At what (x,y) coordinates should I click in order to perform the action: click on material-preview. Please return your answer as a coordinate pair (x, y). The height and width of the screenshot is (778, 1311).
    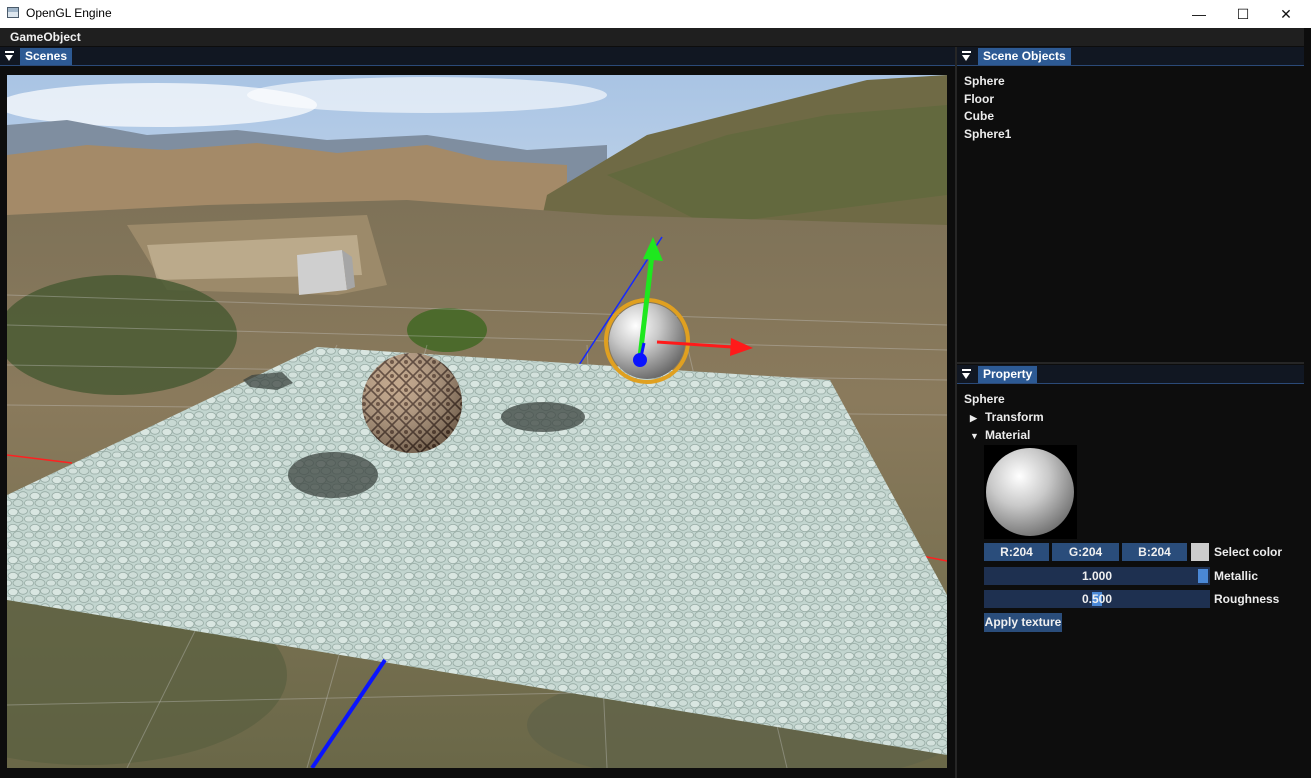
    Looking at the image, I should click on (1030, 492).